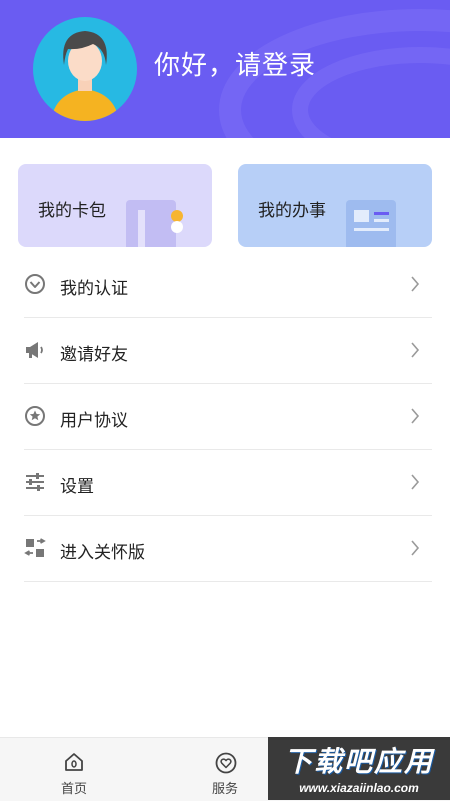  What do you see at coordinates (94, 420) in the screenshot?
I see `menu-item-label: 用户协议` at bounding box center [94, 420].